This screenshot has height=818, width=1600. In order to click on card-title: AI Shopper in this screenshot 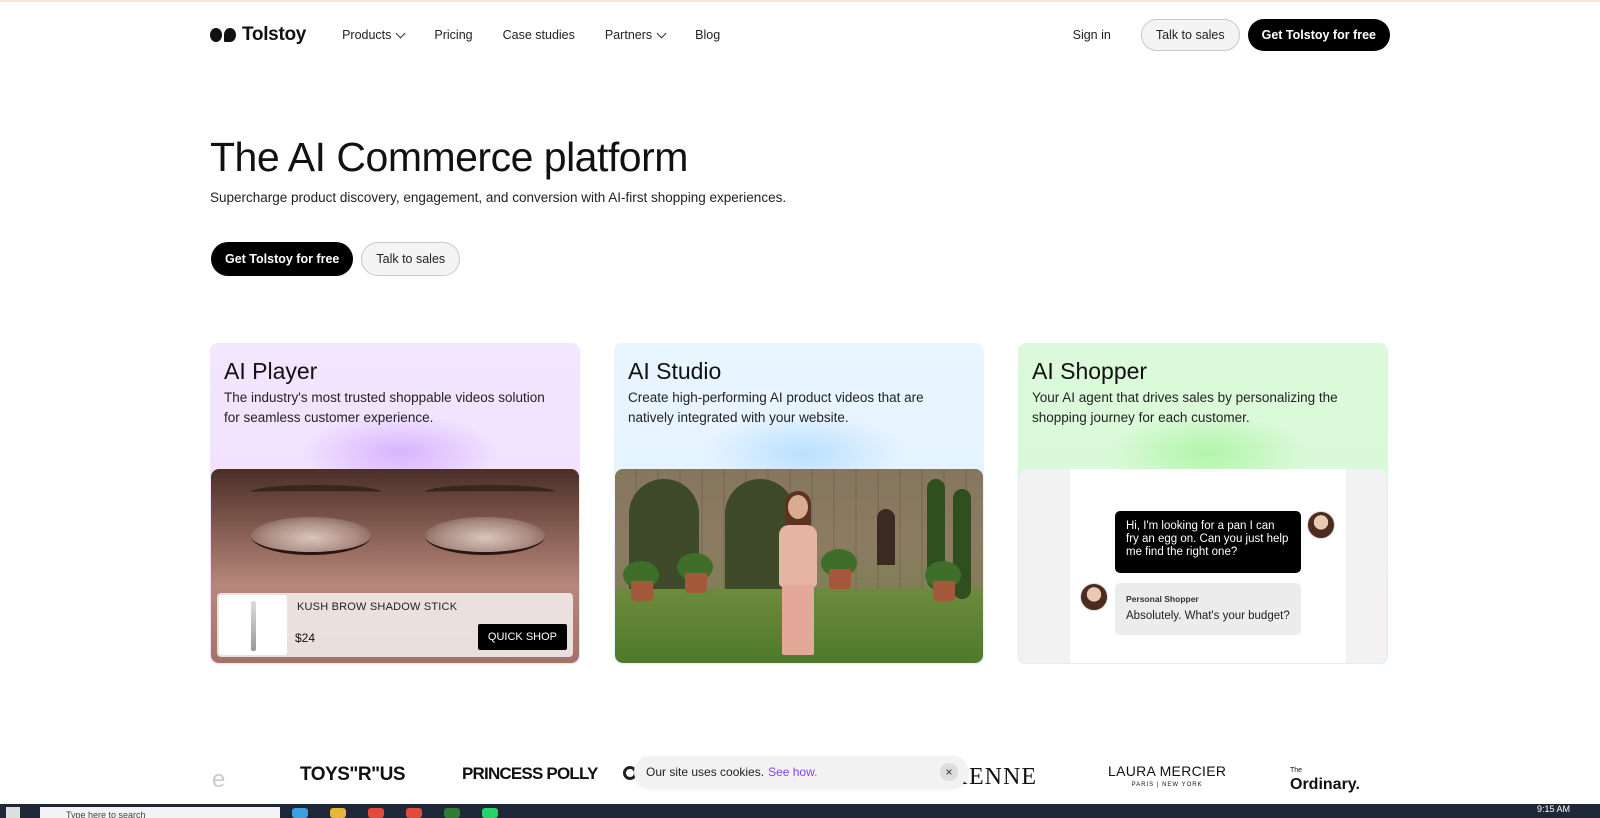, I will do `click(1090, 371)`.